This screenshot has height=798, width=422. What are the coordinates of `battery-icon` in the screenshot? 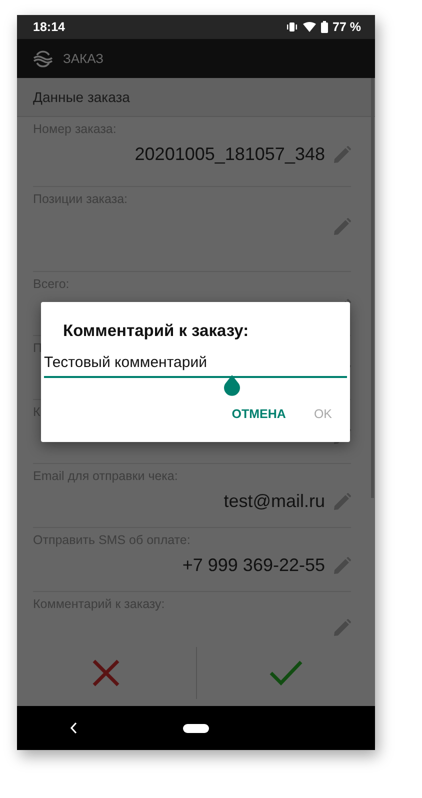 It's located at (324, 27).